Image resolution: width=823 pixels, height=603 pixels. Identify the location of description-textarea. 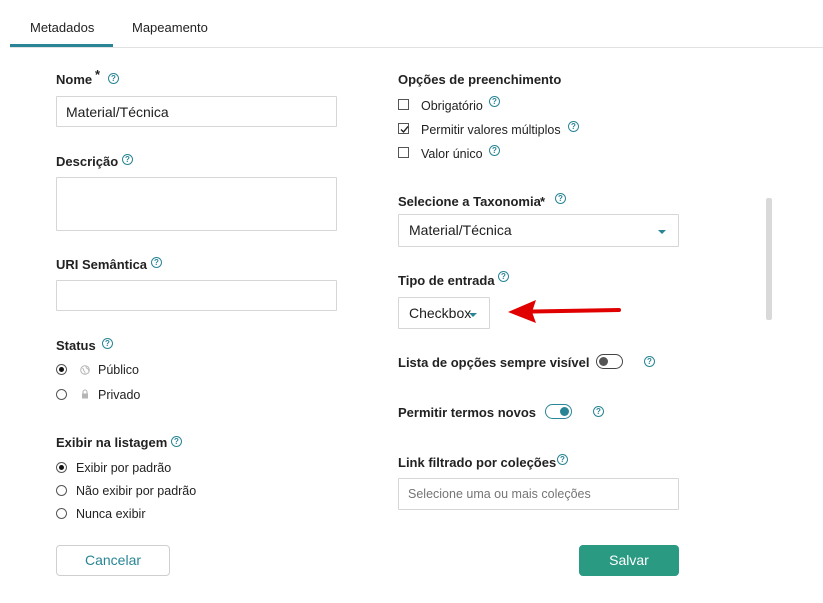
(196, 204).